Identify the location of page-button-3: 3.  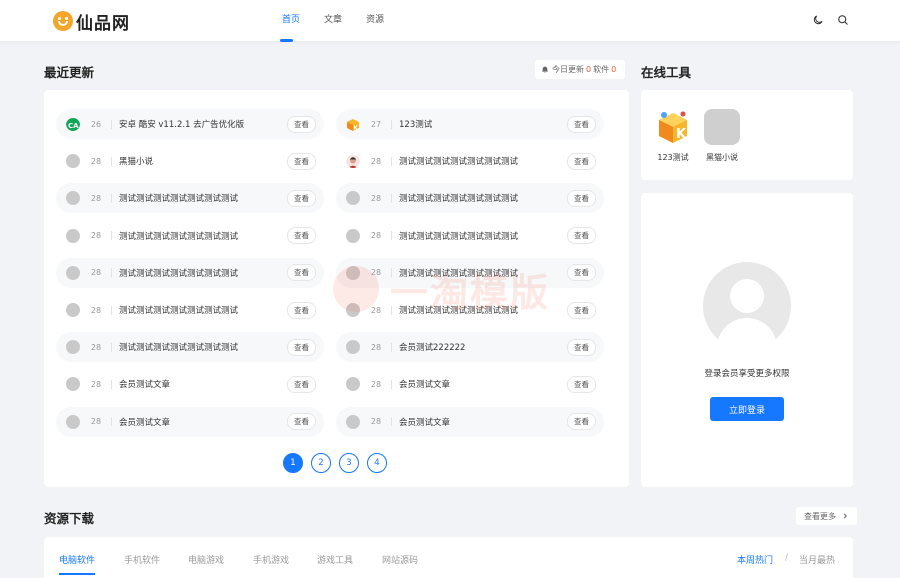
(349, 463).